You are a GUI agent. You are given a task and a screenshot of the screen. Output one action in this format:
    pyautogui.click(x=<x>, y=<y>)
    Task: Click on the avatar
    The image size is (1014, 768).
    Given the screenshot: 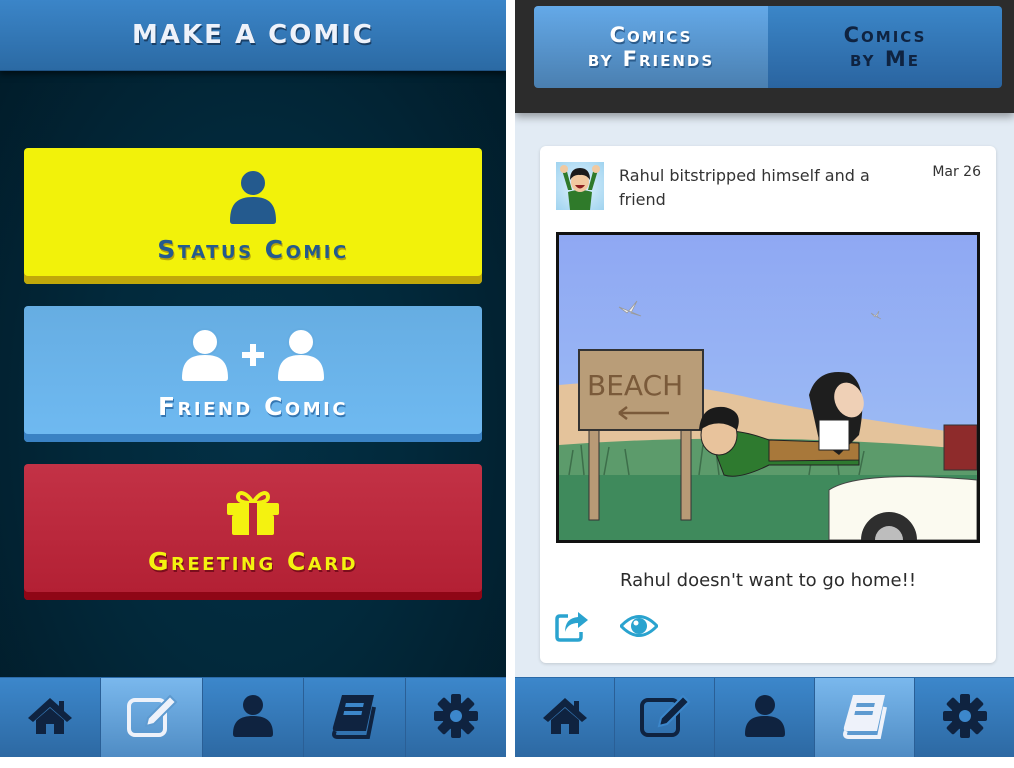 What is the action you would take?
    pyautogui.click(x=580, y=186)
    